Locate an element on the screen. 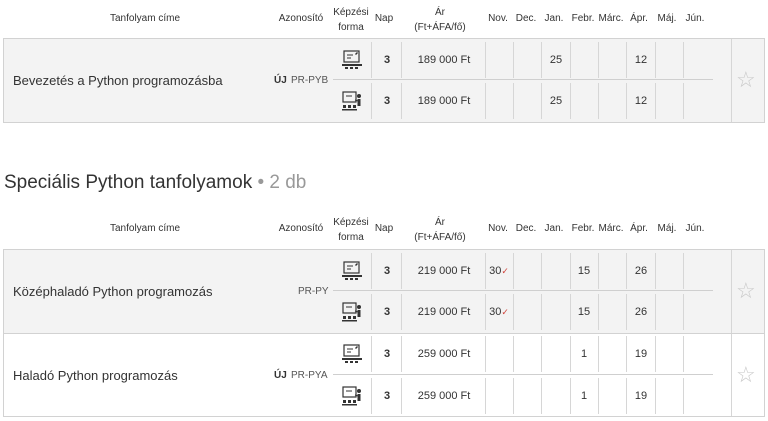  course-code: PR-PY is located at coordinates (313, 291).